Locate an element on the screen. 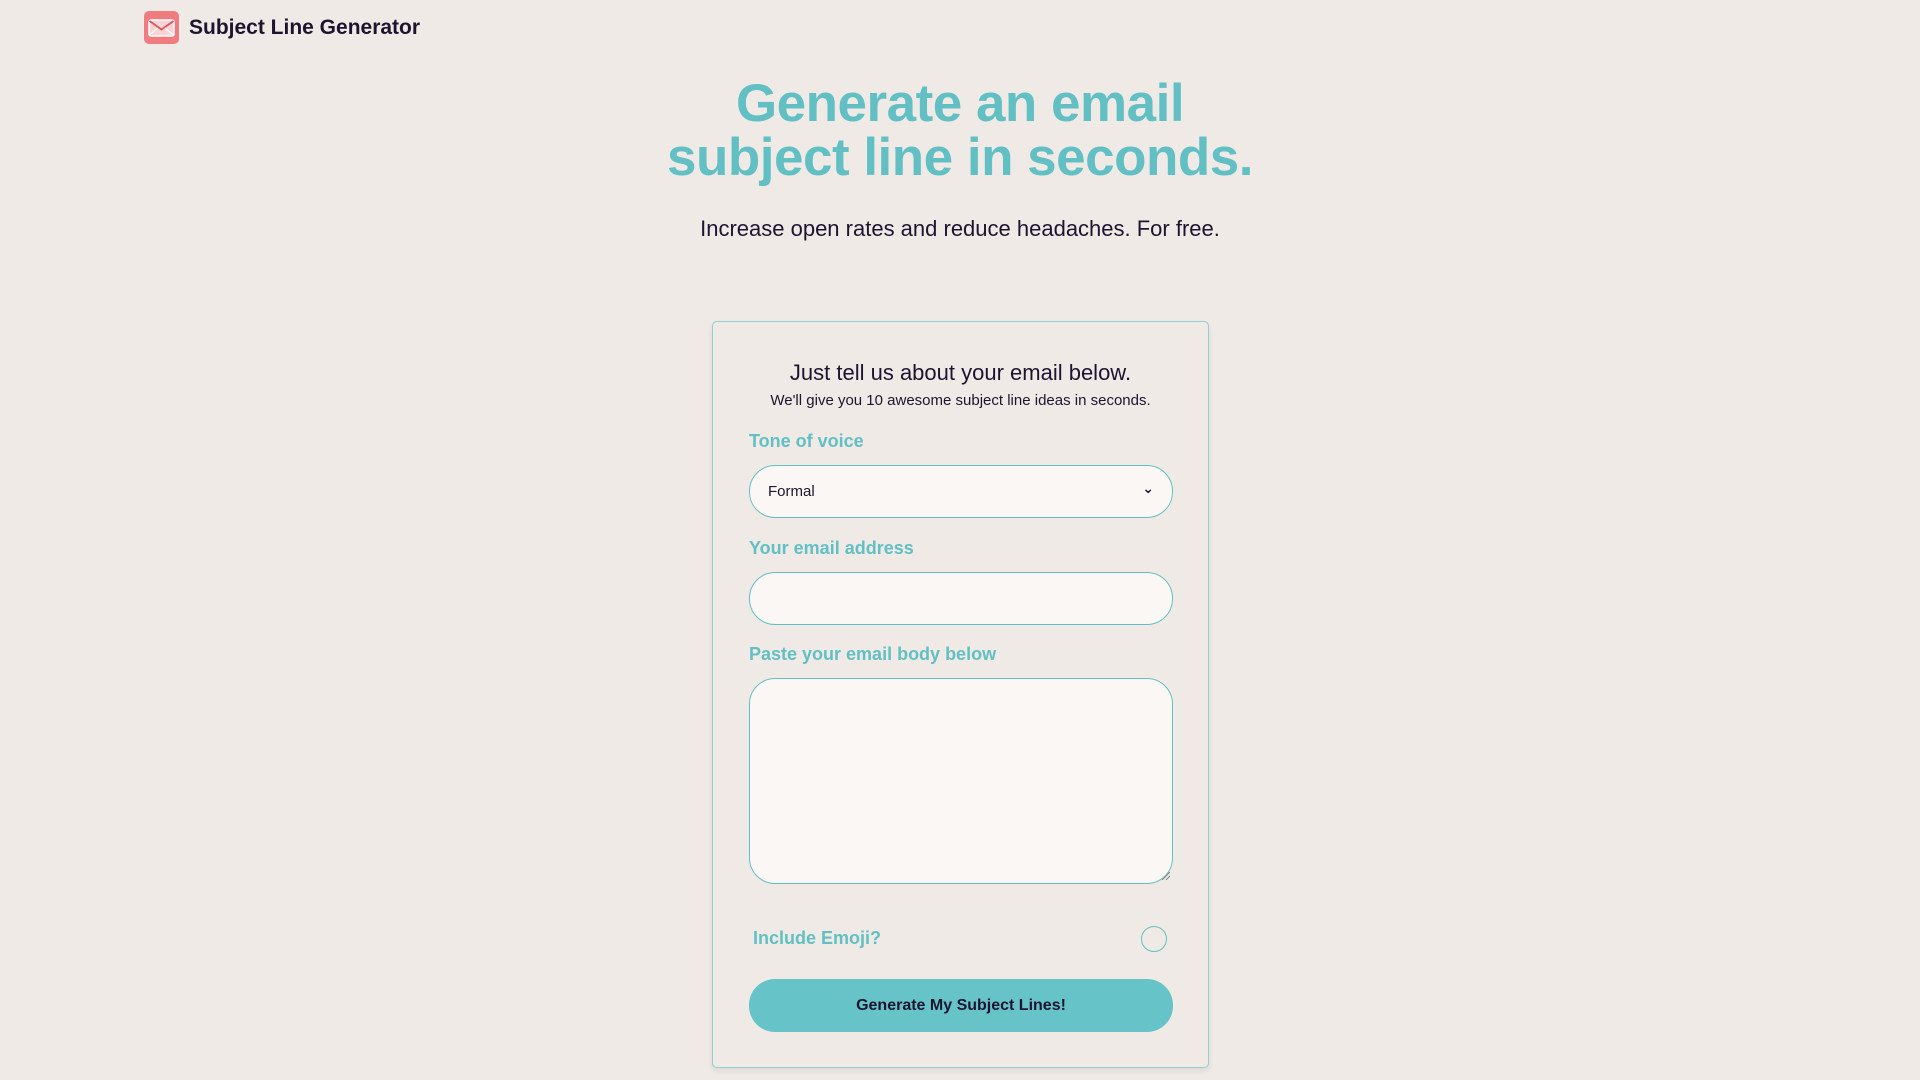  email-field is located at coordinates (961, 598).